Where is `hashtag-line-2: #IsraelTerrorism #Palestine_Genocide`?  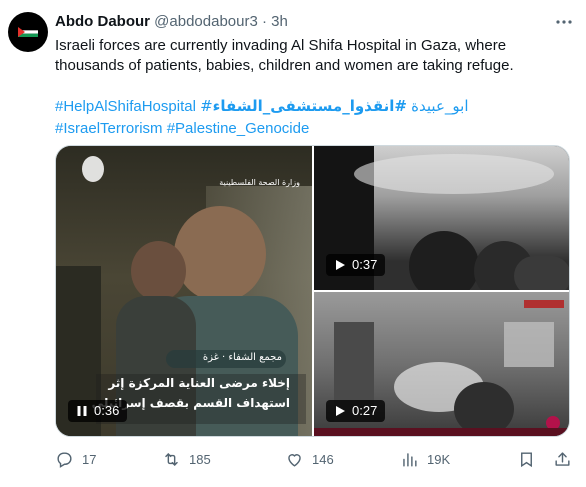 hashtag-line-2: #IsraelTerrorism #Palestine_Genocide is located at coordinates (315, 129).